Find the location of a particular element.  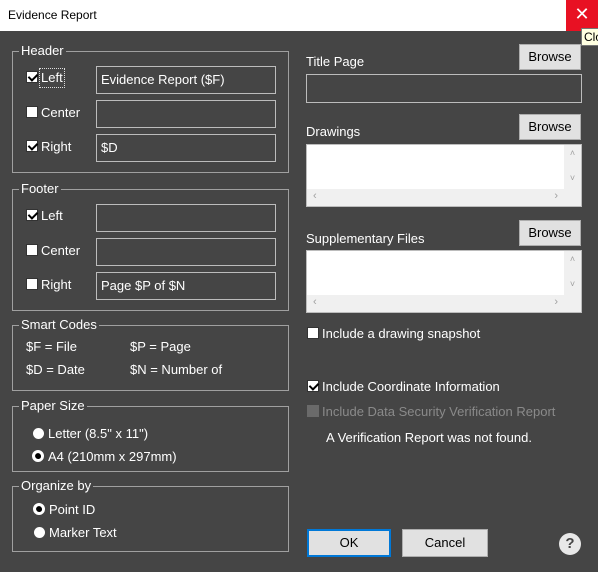

paper-a4-label: A4 (210mm x 297mm) is located at coordinates (112, 457).